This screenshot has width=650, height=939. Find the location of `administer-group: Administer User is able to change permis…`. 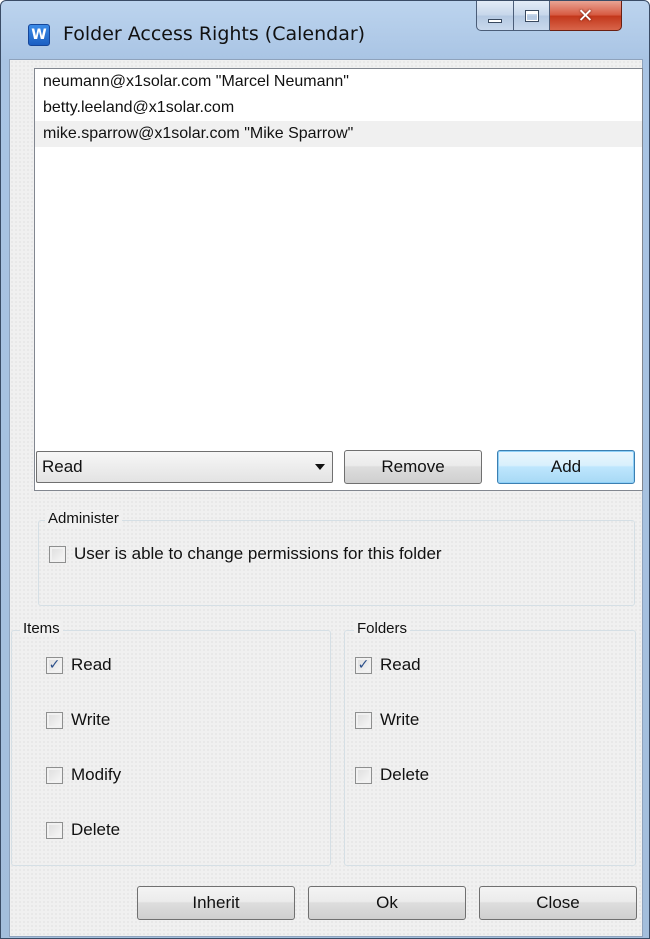

administer-group: Administer User is able to change permis… is located at coordinates (336, 558).